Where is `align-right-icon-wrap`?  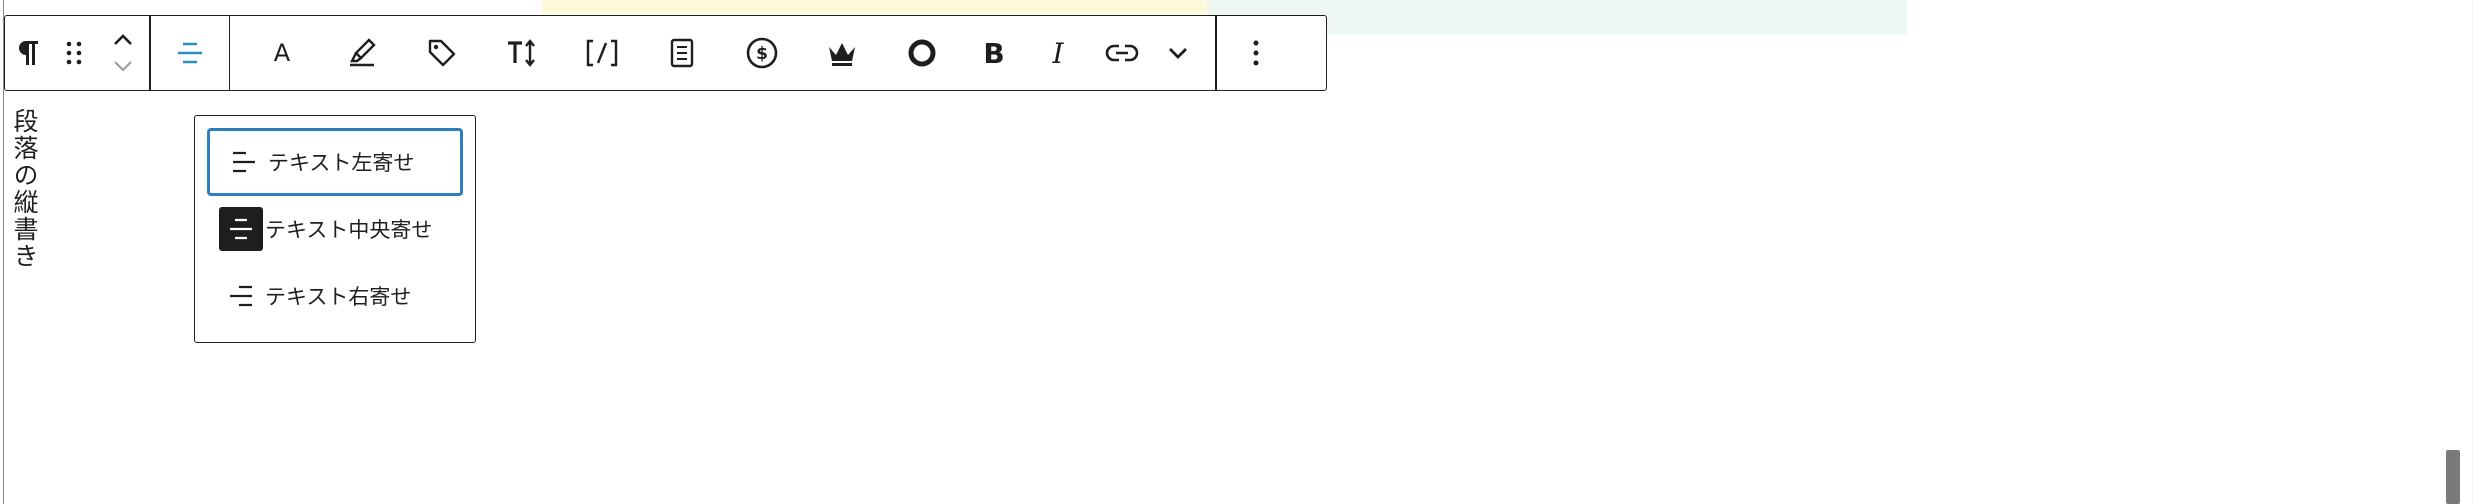
align-right-icon-wrap is located at coordinates (241, 296).